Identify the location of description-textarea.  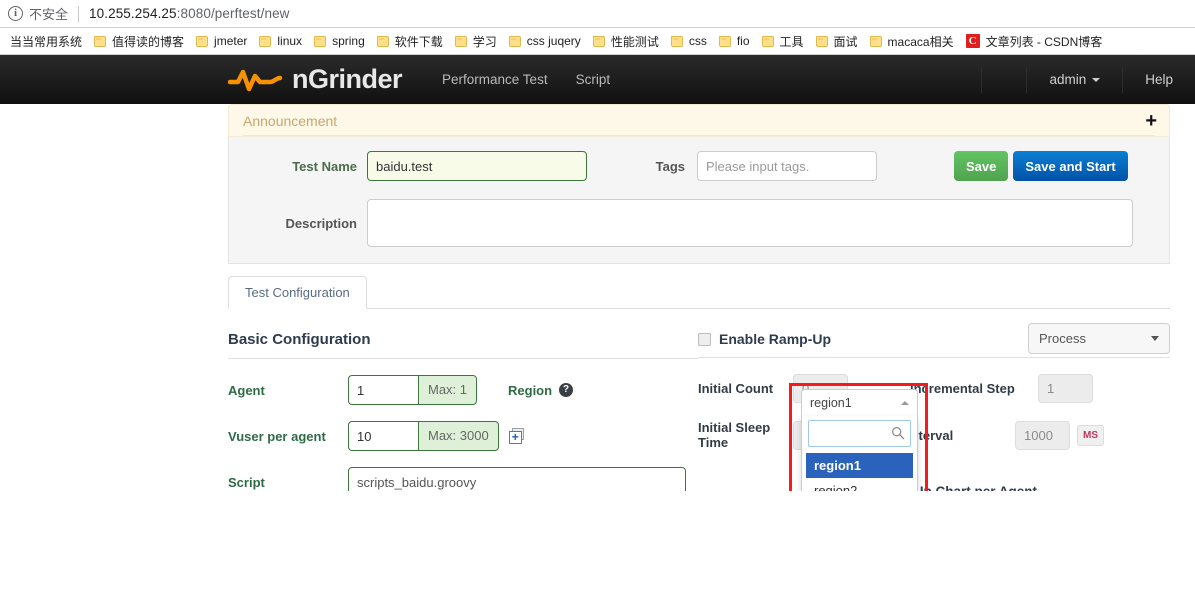
(750, 223).